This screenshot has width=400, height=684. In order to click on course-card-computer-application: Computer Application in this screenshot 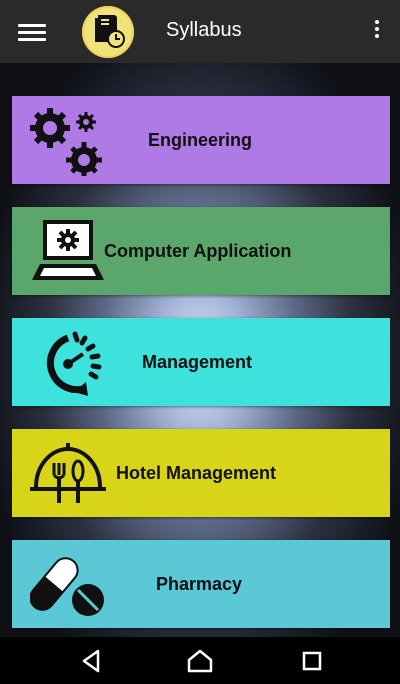, I will do `click(201, 251)`.